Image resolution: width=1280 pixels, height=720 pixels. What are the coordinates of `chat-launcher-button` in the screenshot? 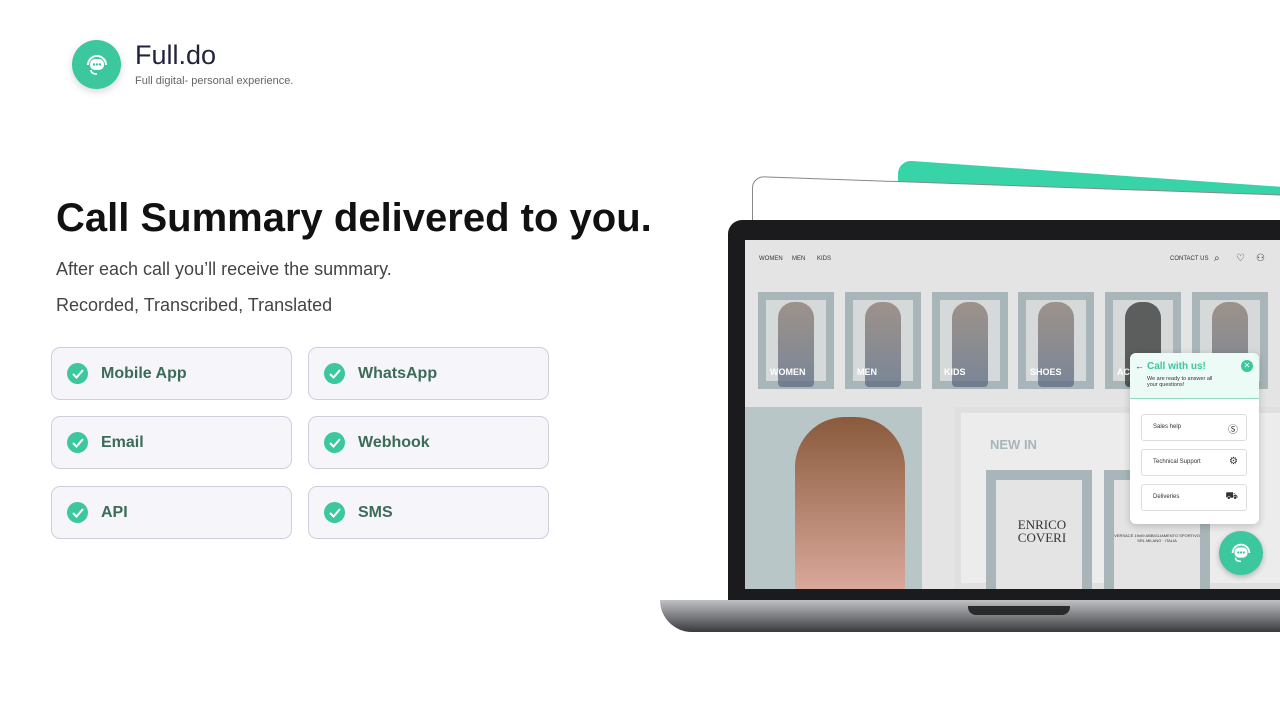 It's located at (1241, 553).